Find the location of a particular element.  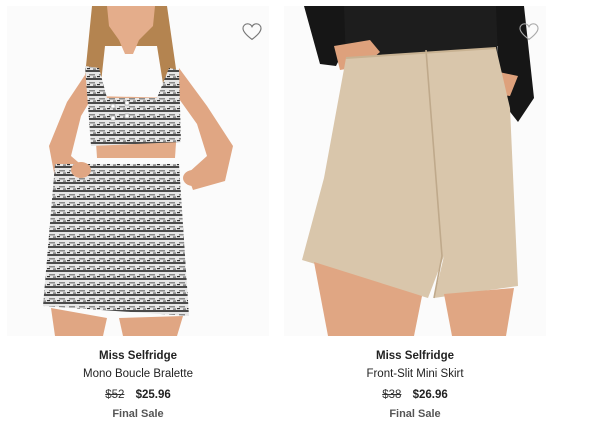

product-prices: $38 $26.96 is located at coordinates (415, 395).